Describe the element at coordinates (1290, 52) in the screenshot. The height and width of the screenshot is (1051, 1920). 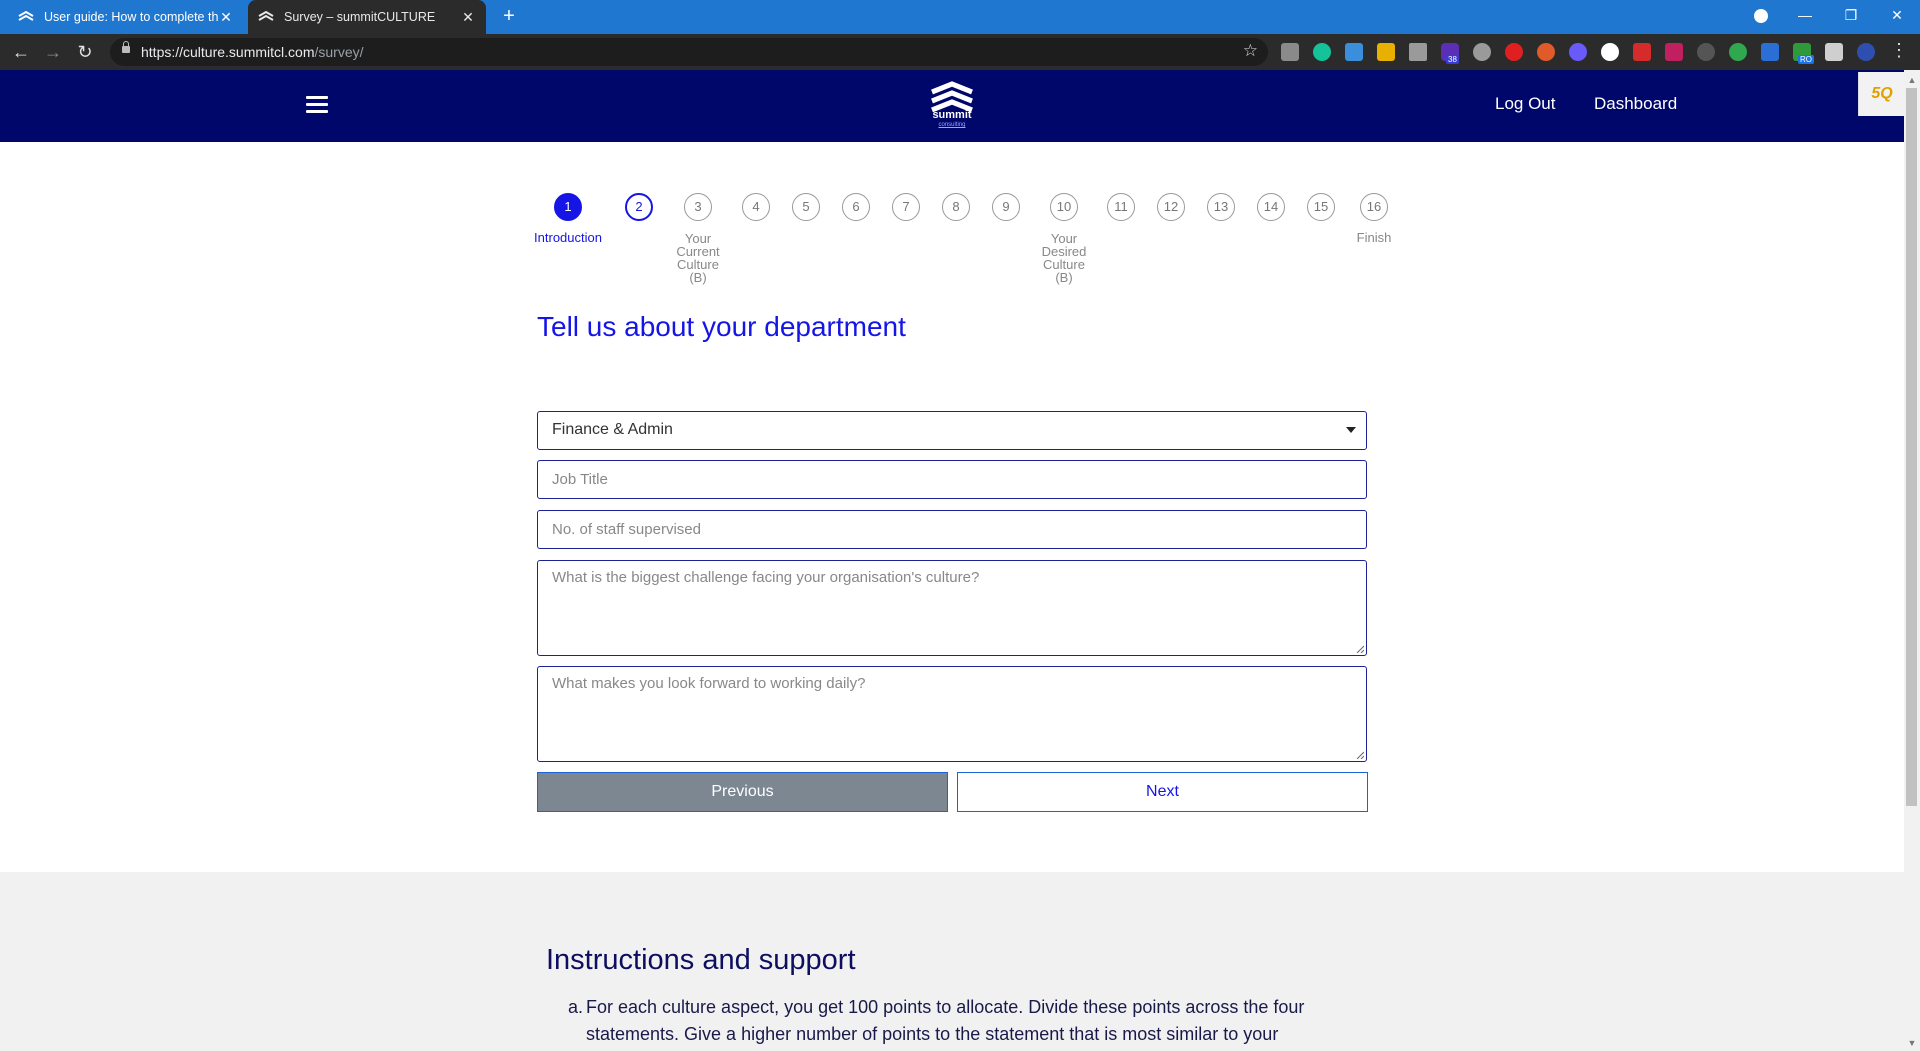
I see `camera-extension-icon` at that location.